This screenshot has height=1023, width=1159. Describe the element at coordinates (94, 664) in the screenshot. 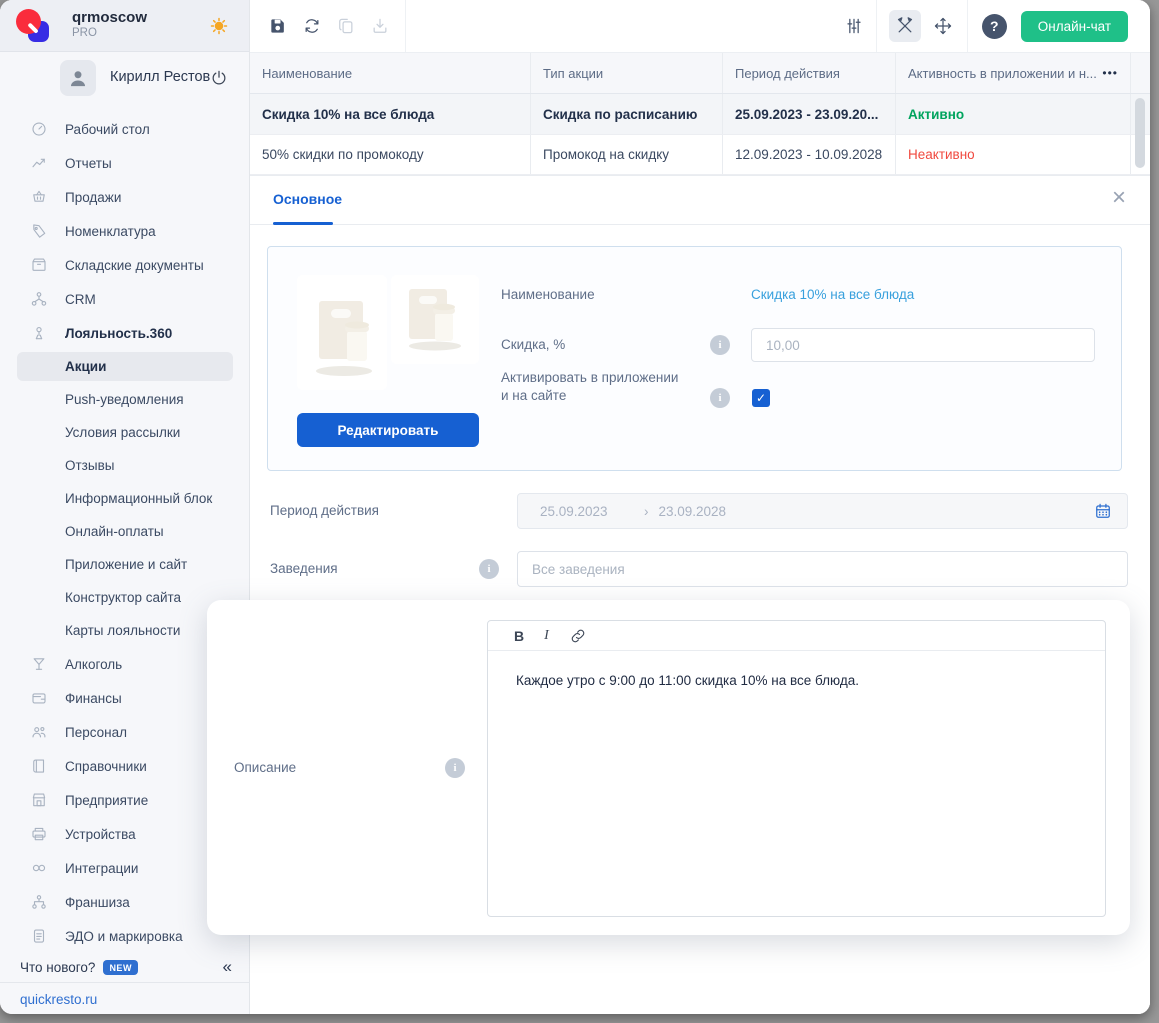

I see `sidebar-item-label: Алкоголь` at that location.